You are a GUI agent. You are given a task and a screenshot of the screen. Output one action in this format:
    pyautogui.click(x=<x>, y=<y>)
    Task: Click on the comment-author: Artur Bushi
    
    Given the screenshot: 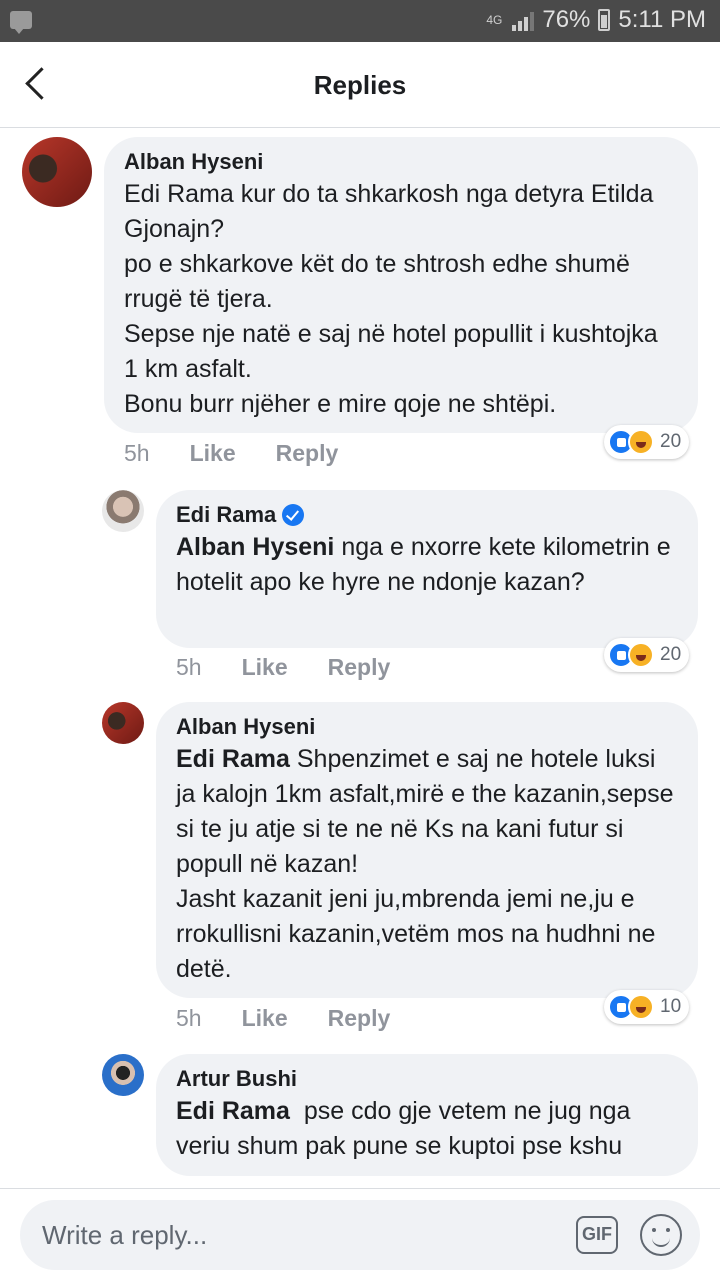 What is the action you would take?
    pyautogui.click(x=427, y=1079)
    